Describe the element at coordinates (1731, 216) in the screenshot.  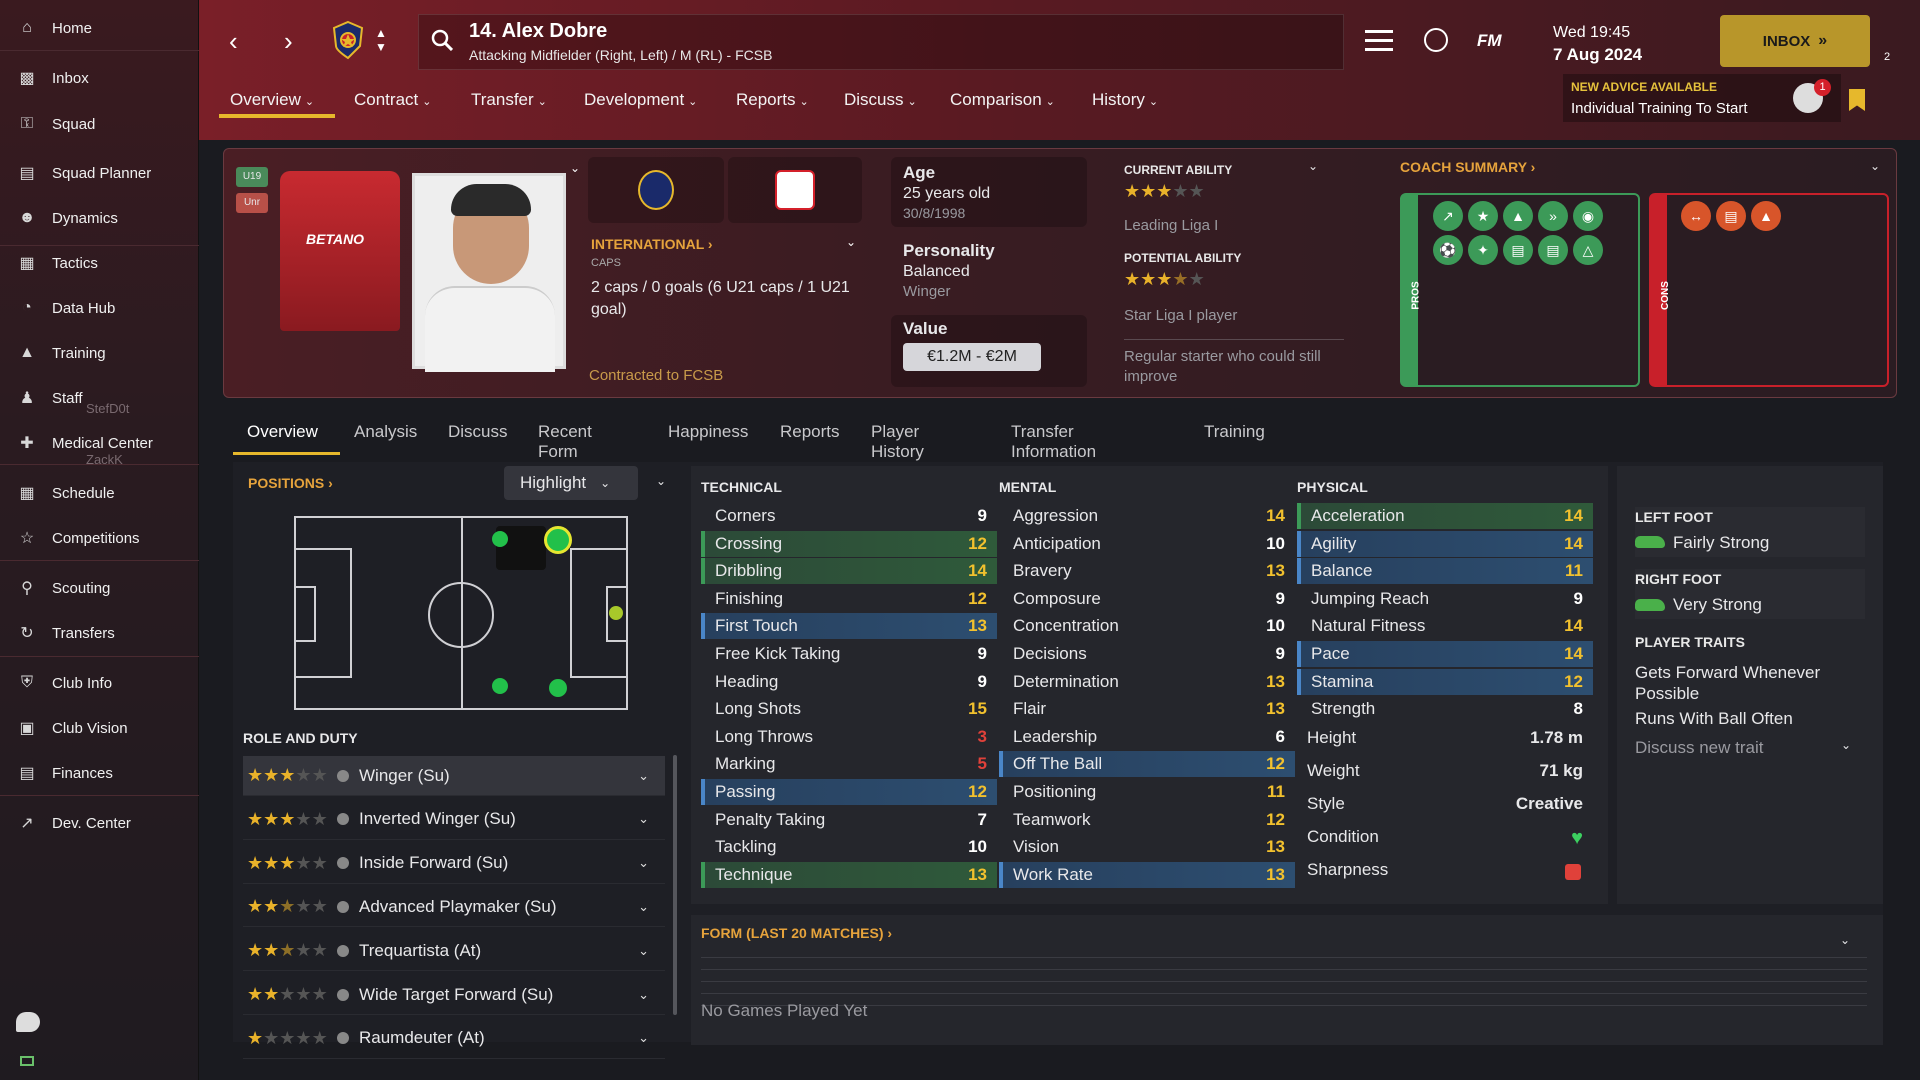
I see `con-trait-icon: ▤` at that location.